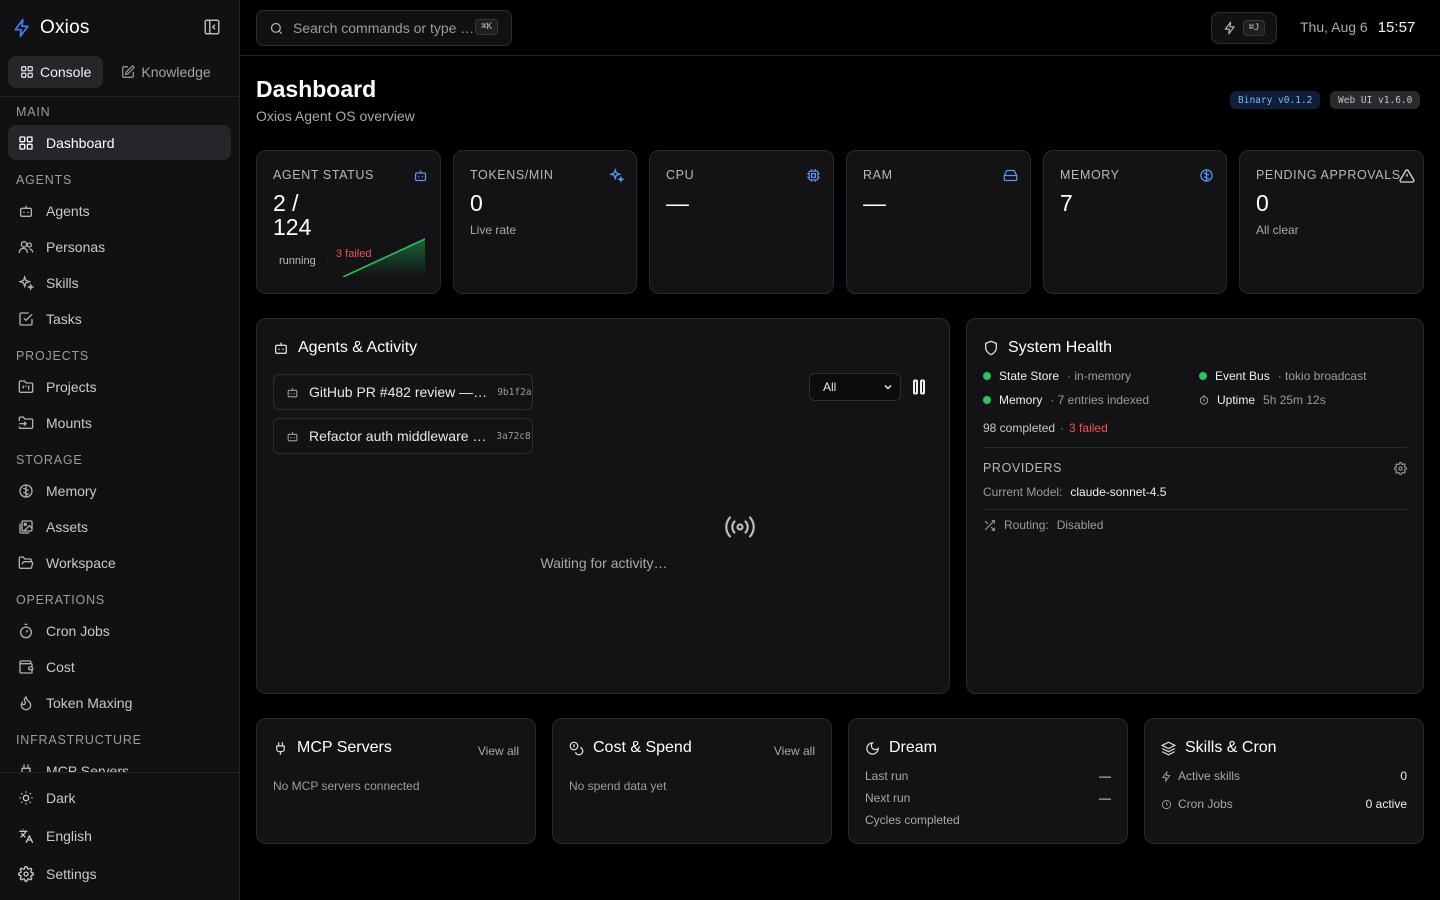 Image resolution: width=1440 pixels, height=900 pixels. Describe the element at coordinates (692, 781) in the screenshot. I see `cost-spend-card: Cost & Spend View all No spend data yet` at that location.